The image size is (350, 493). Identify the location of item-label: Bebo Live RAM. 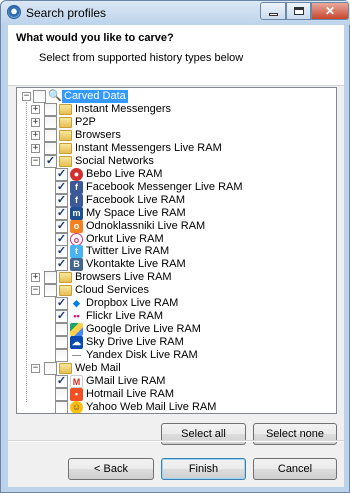
(124, 173).